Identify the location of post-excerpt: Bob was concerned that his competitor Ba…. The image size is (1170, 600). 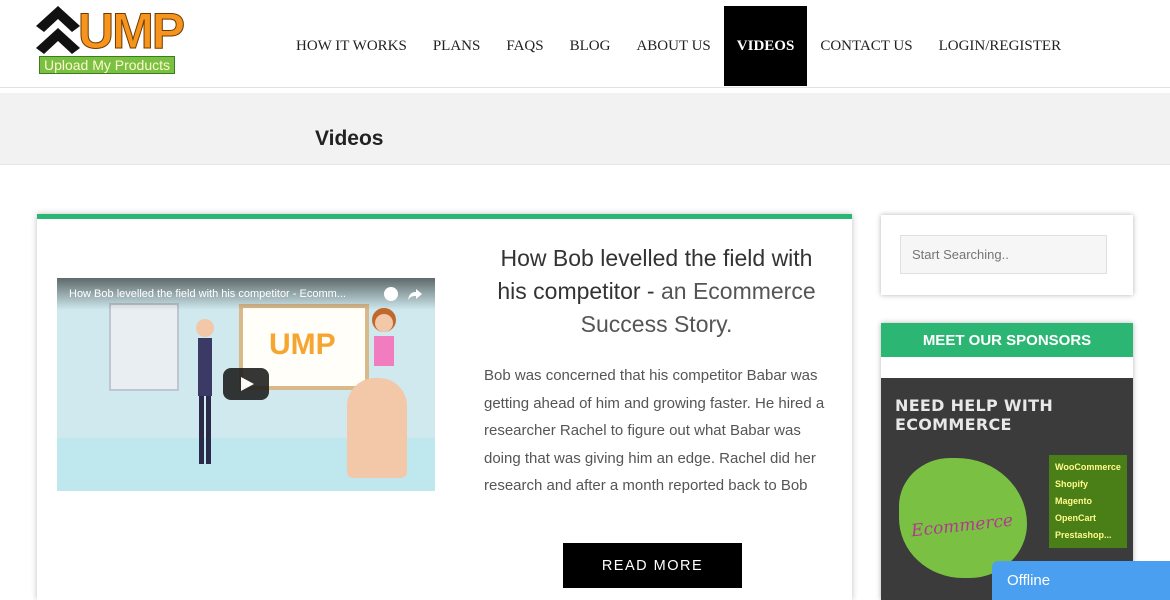
(654, 431).